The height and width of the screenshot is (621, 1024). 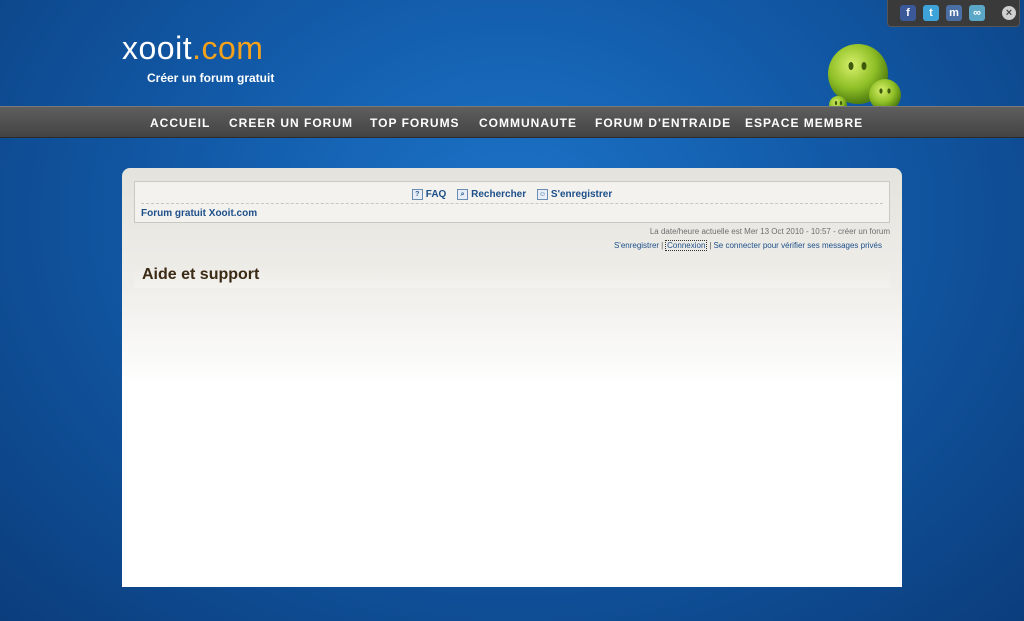 What do you see at coordinates (804, 123) in the screenshot?
I see `nav-espace-membre: ESPACE MEMBRE` at bounding box center [804, 123].